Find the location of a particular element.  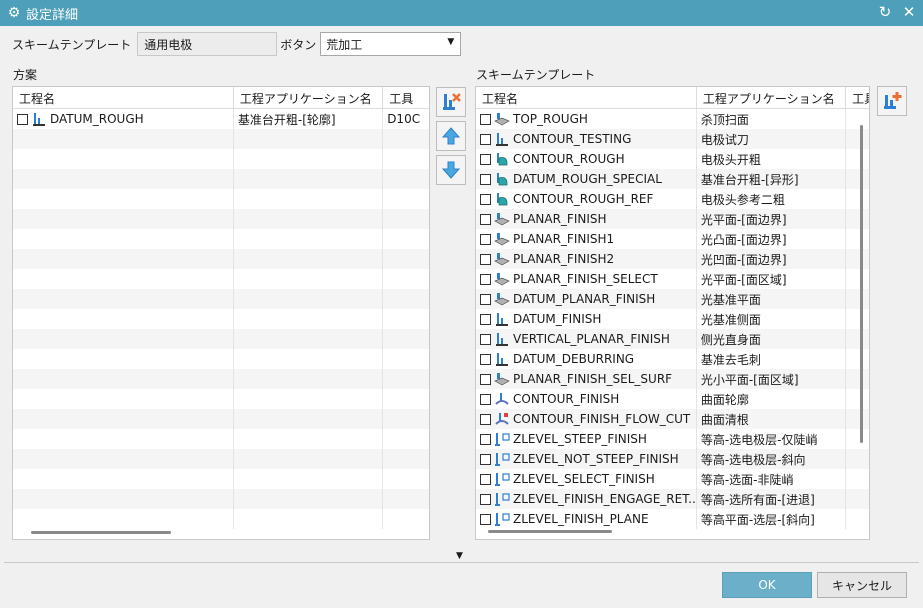

table-row: DATUM_PLANAR_FINISH 光基准平面 is located at coordinates (672, 299).